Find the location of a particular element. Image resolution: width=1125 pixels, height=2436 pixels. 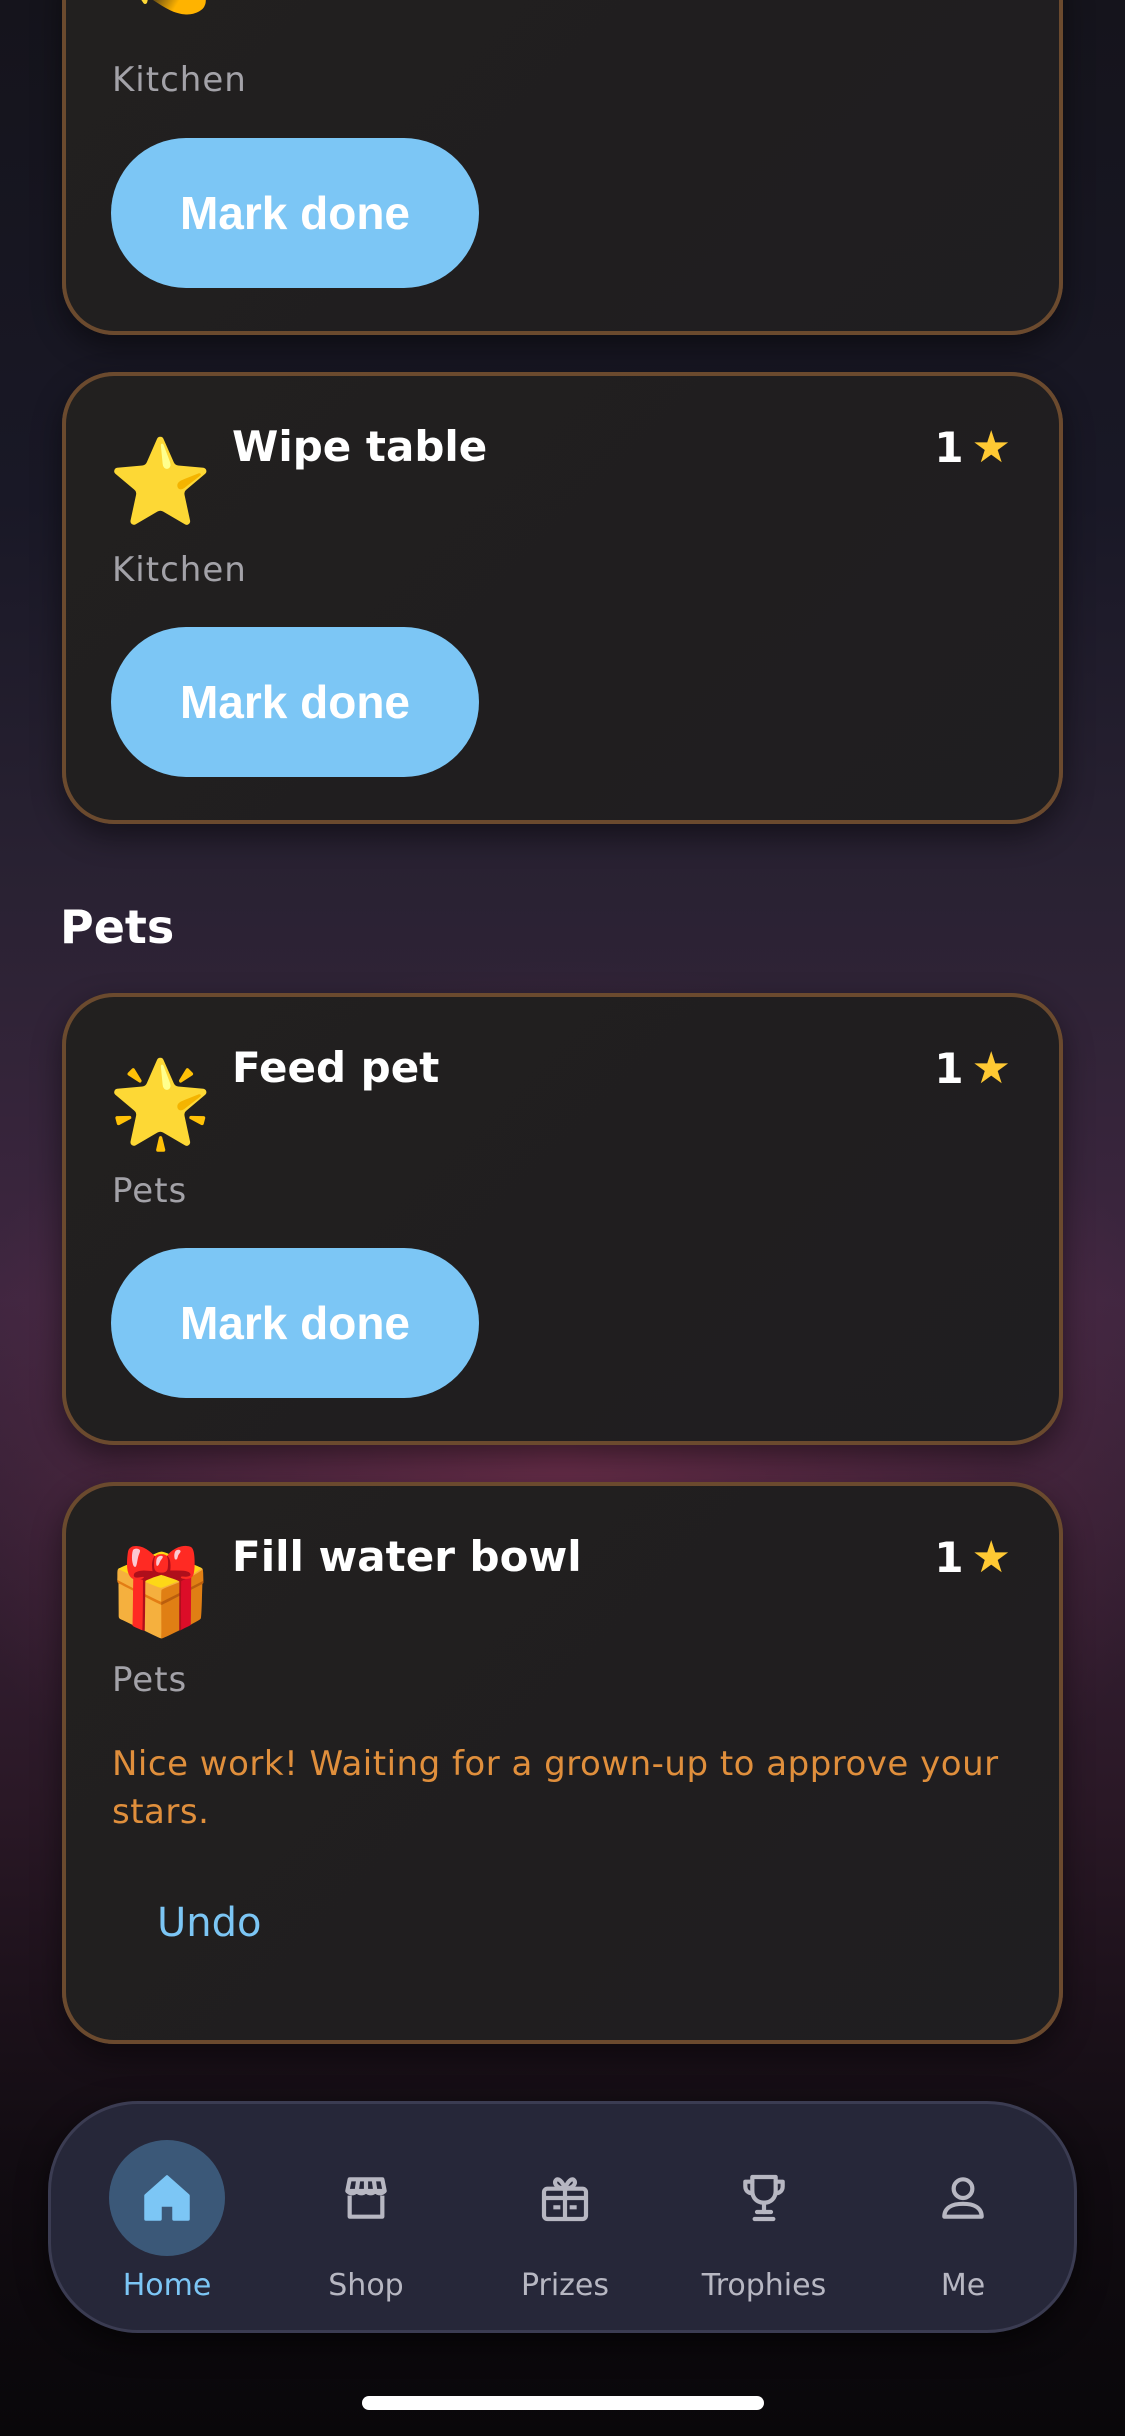

chore-card: 💫 Kitchen Mark done is located at coordinates (562, 167).